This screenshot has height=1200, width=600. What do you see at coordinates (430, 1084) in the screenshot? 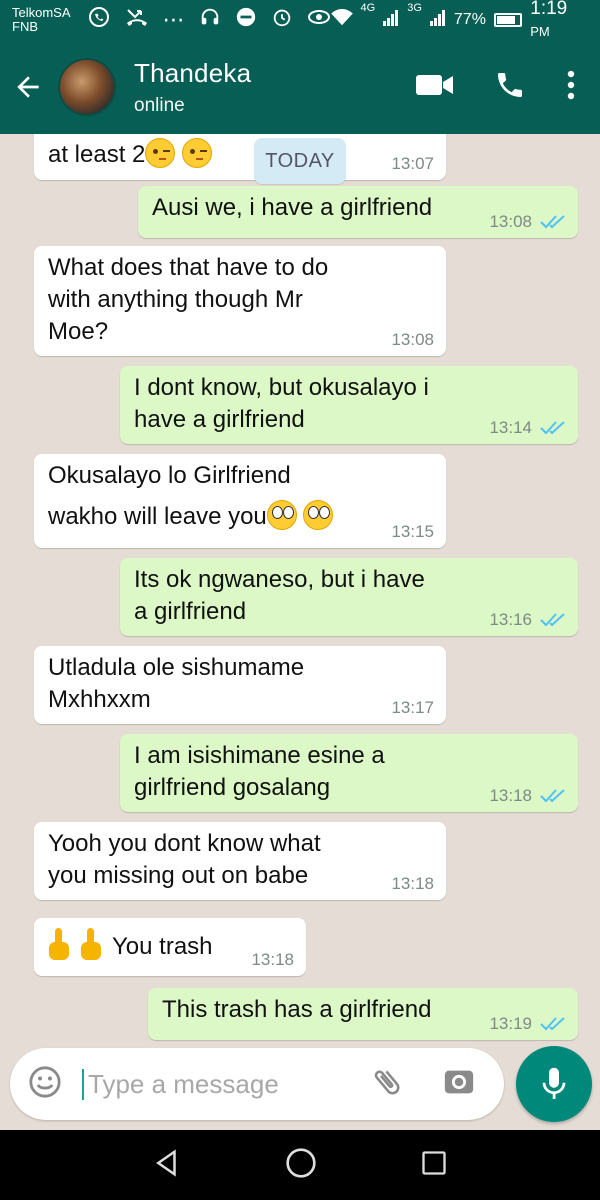
I see `composer-actions` at bounding box center [430, 1084].